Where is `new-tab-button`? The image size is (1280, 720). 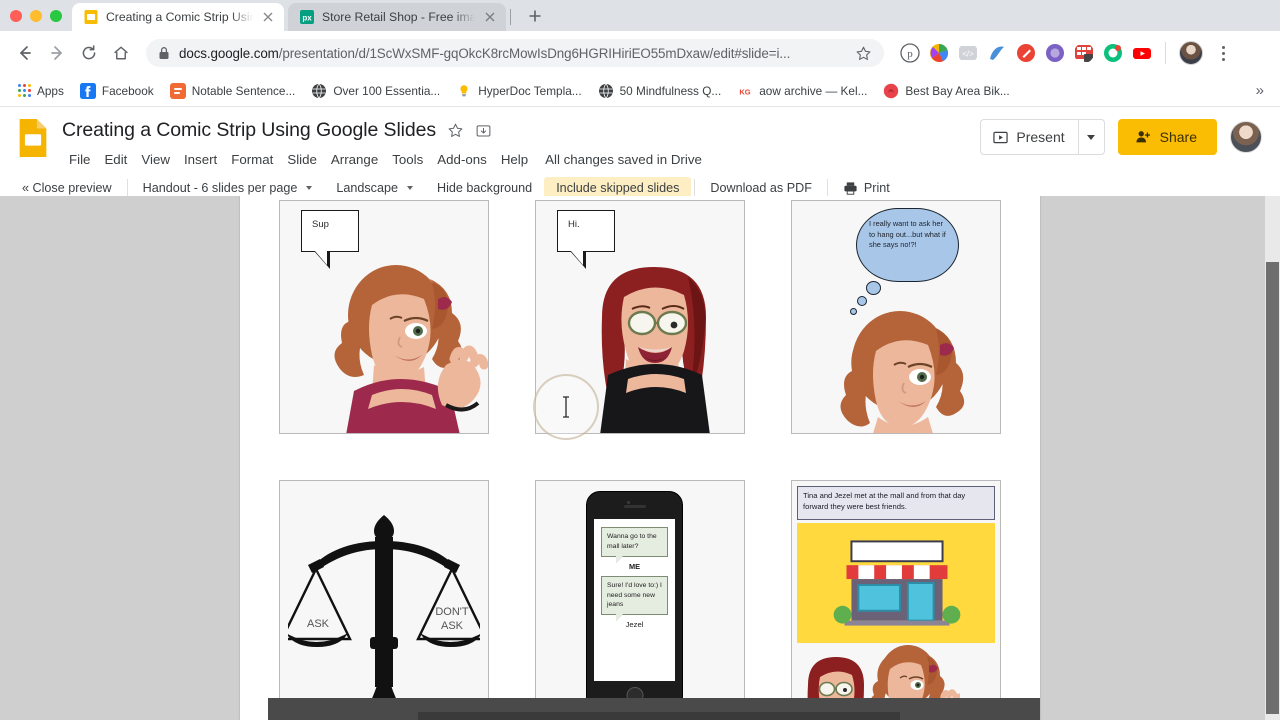
new-tab-button is located at coordinates (535, 16).